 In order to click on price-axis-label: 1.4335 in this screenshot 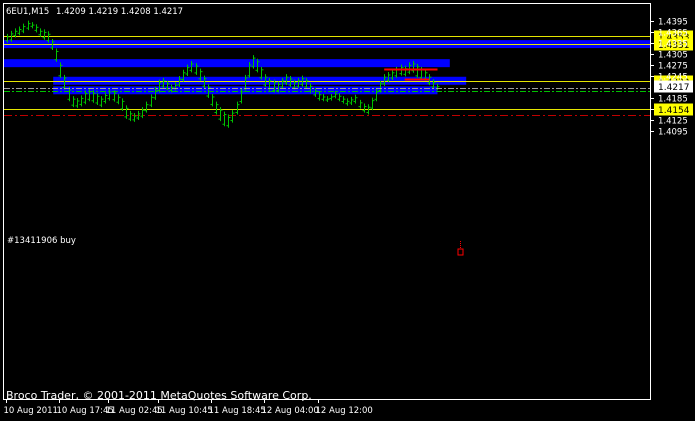, I will do `click(673, 45)`.